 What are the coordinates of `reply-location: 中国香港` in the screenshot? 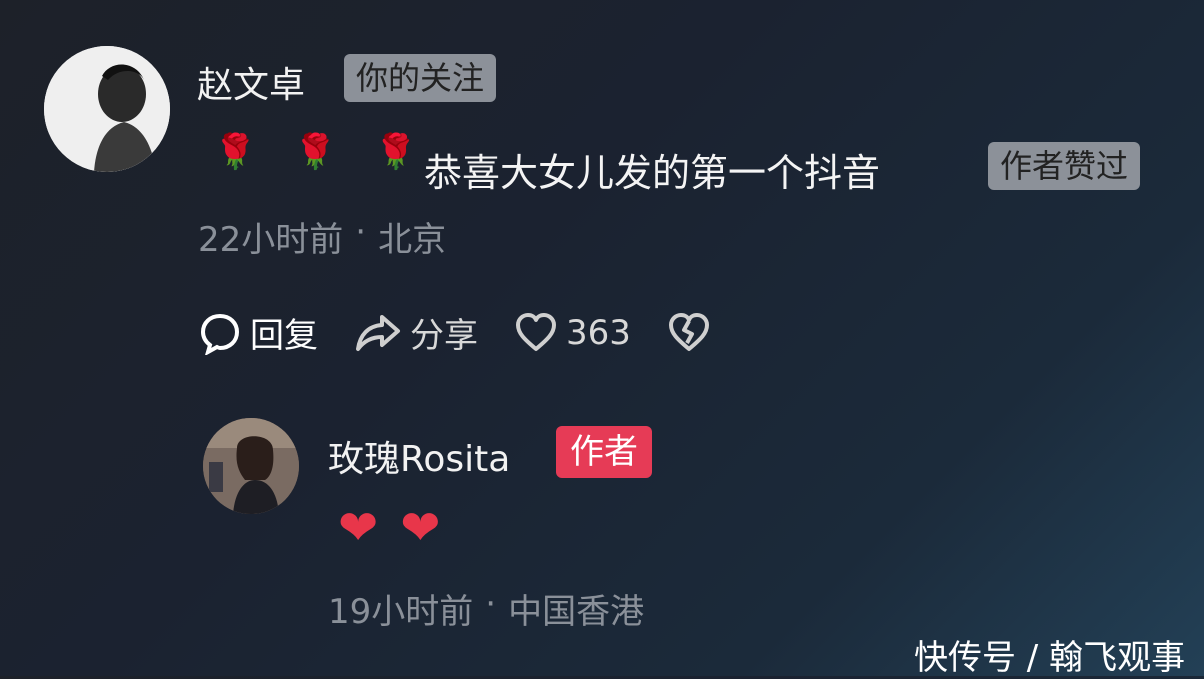 It's located at (576, 612).